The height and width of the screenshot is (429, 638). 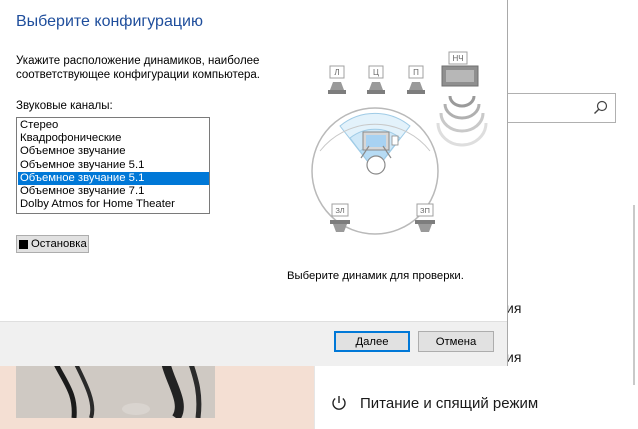 What do you see at coordinates (339, 210) in the screenshot?
I see `speaker-rear-left-label: ЗЛ` at bounding box center [339, 210].